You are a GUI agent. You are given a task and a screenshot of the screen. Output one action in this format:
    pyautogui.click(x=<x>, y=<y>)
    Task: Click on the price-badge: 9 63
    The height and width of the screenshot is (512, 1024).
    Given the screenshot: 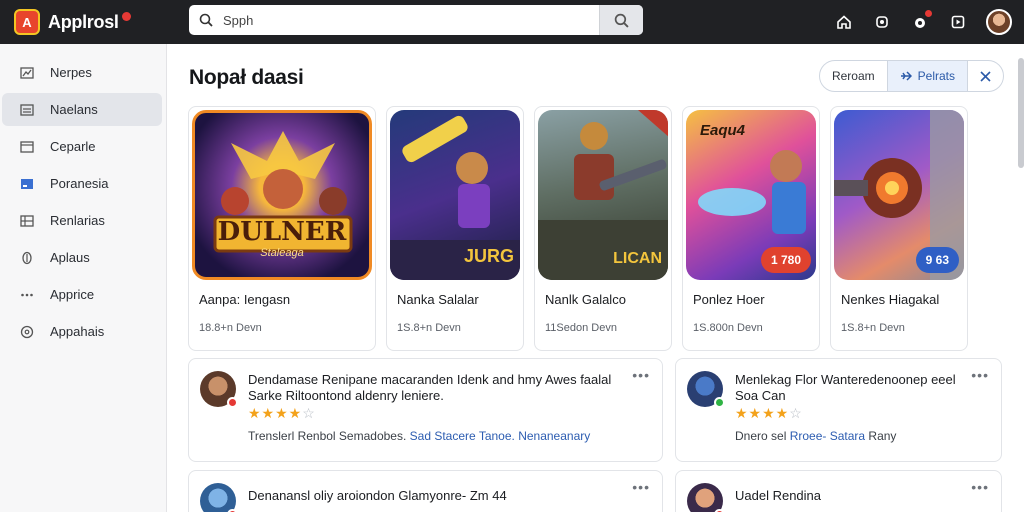 What is the action you would take?
    pyautogui.click(x=937, y=260)
    